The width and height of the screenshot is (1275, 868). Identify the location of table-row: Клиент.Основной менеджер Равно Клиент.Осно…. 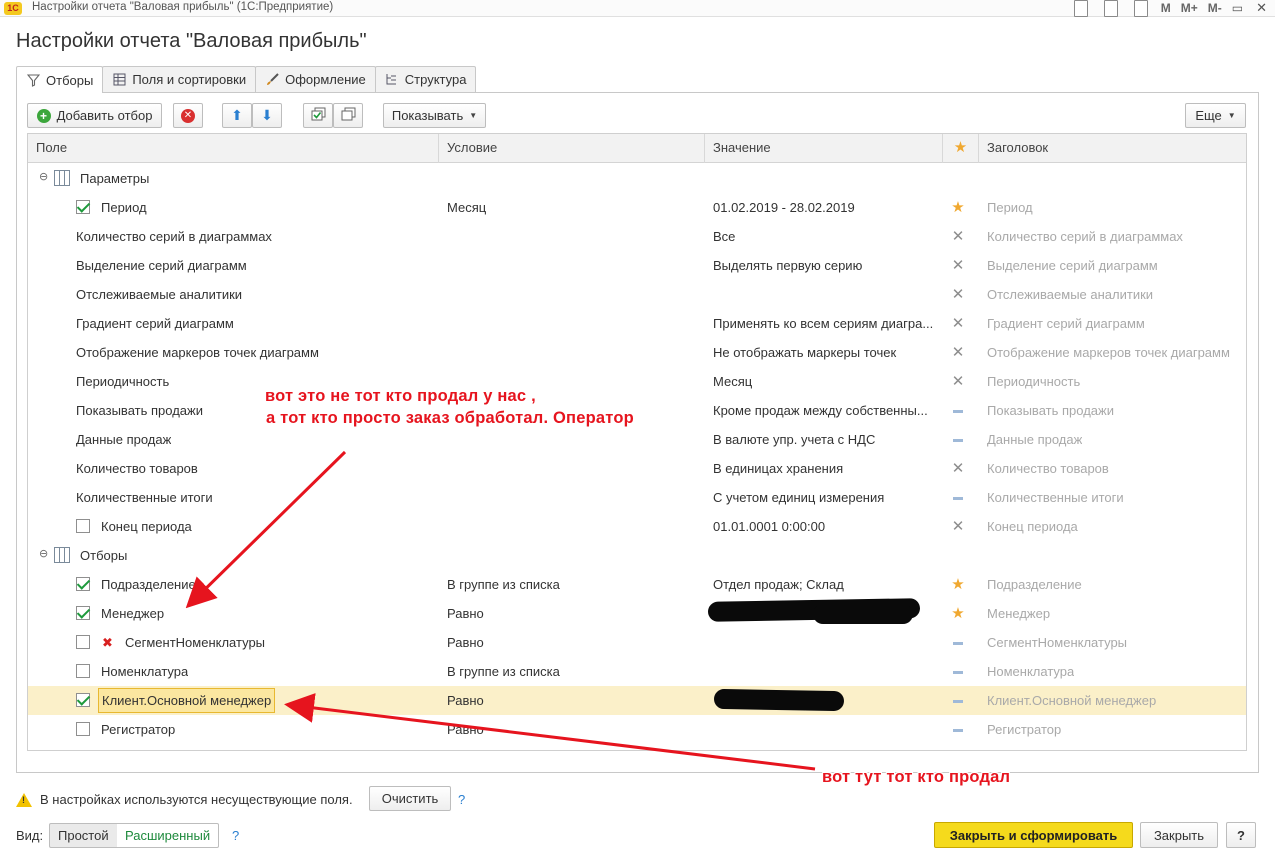
(637, 700).